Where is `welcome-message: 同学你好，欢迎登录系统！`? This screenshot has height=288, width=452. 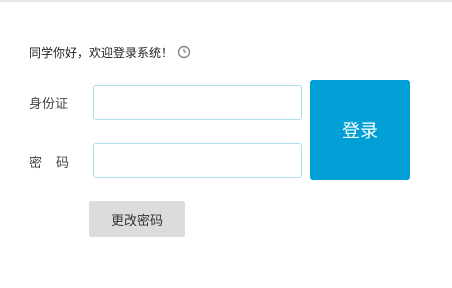
welcome-message: 同学你好，欢迎登录系统！ is located at coordinates (110, 52).